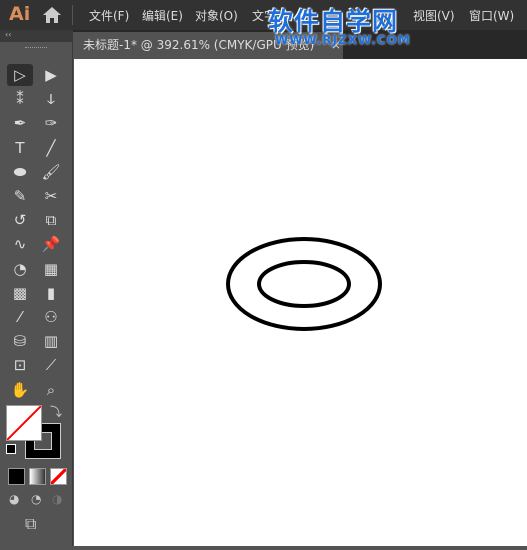 This screenshot has width=527, height=550. Describe the element at coordinates (51, 99) in the screenshot. I see `lasso-tool: ↆ` at that location.